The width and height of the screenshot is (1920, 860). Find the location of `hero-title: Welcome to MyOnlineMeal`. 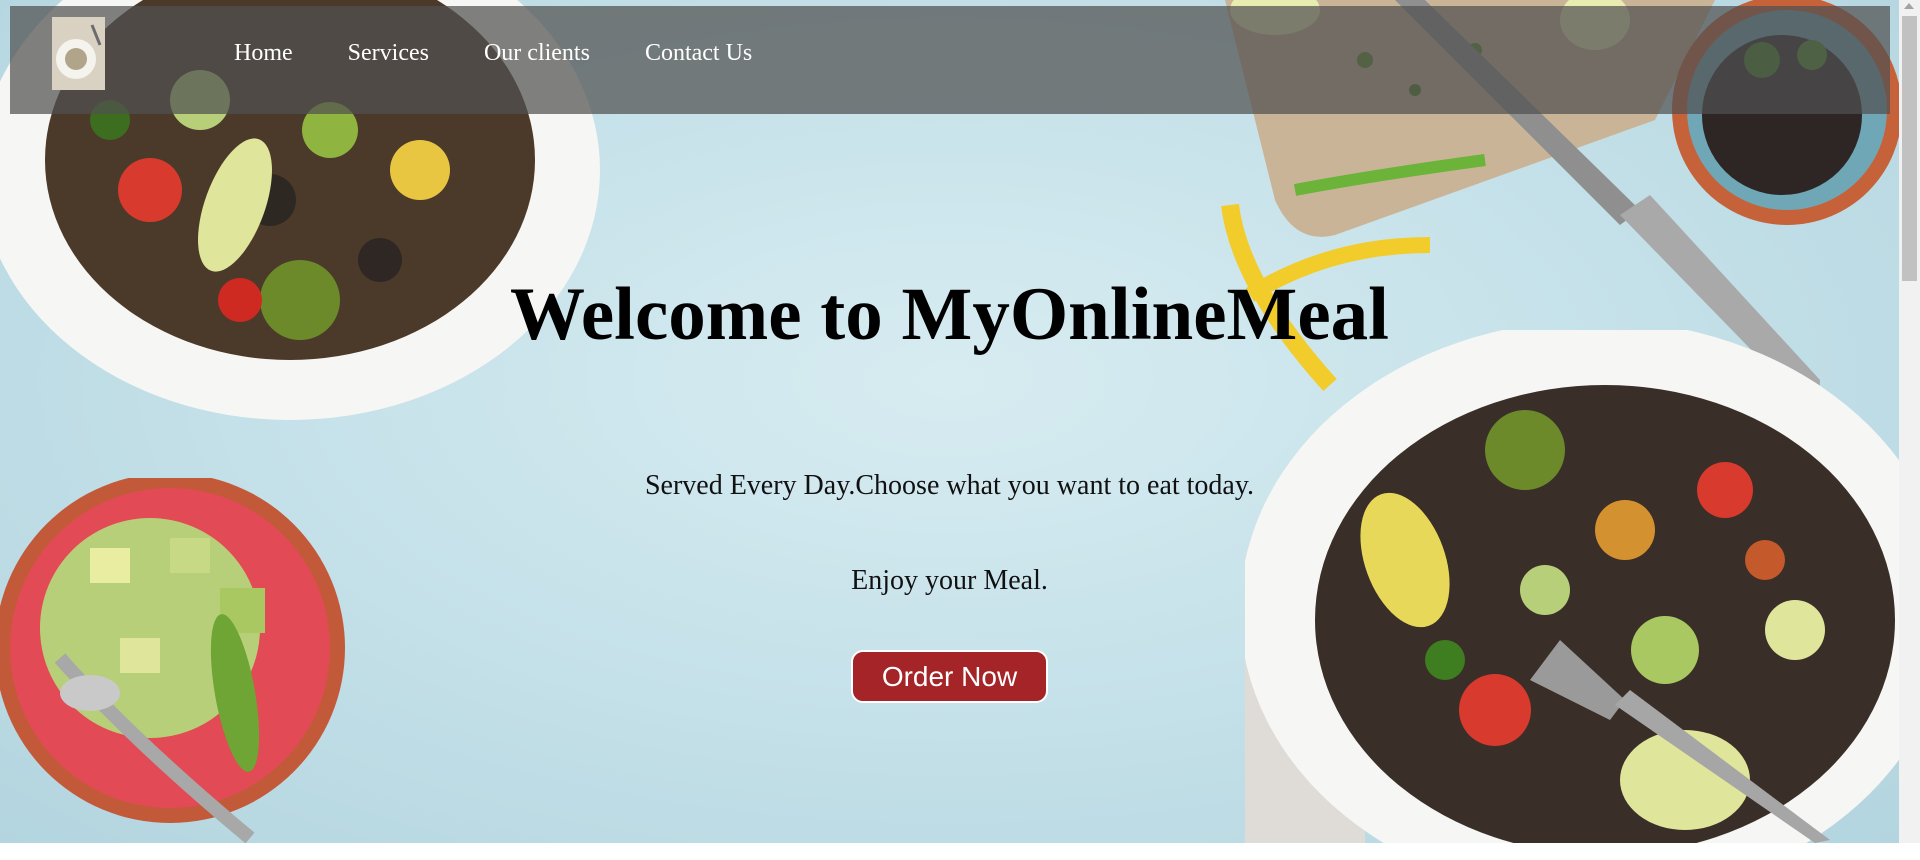

hero-title: Welcome to MyOnlineMeal is located at coordinates (949, 314).